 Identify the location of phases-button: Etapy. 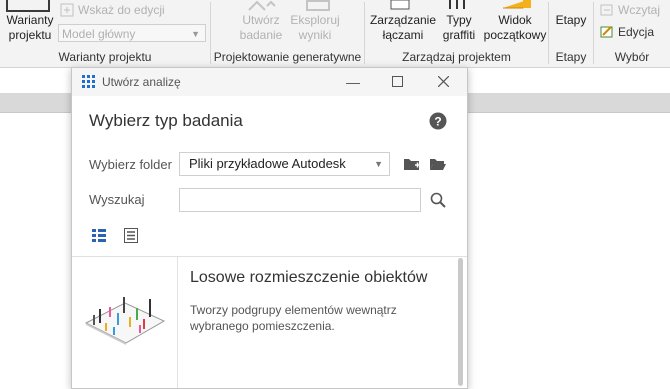
(571, 20).